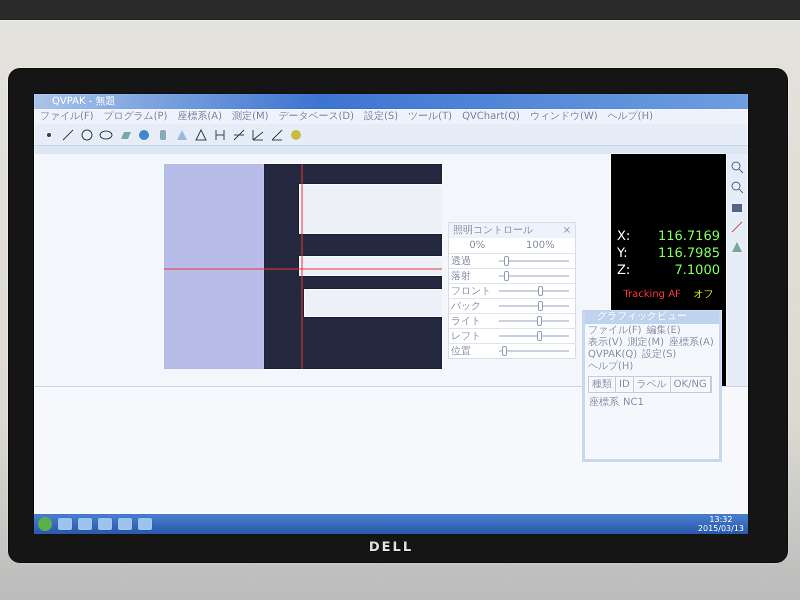  Describe the element at coordinates (471, 291) in the screenshot. I see `light-label: フロント` at that location.